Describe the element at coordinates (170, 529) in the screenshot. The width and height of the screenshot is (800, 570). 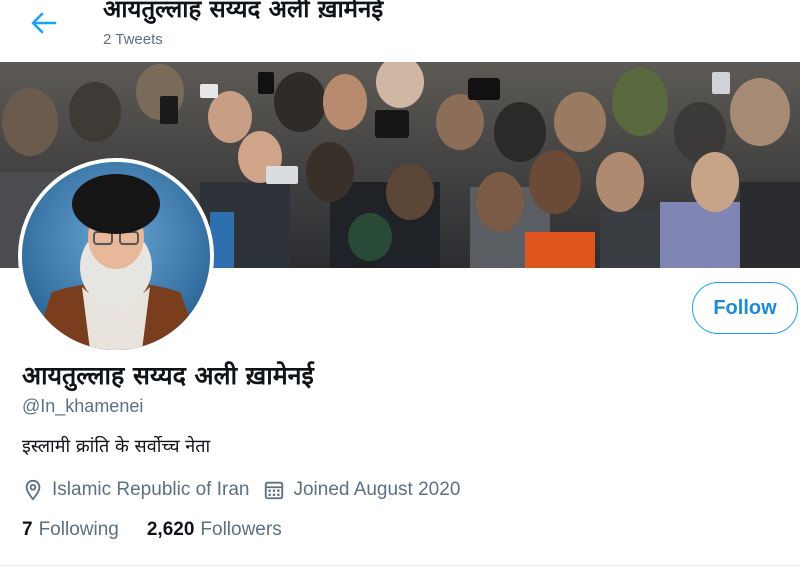
I see `followers-count: 2,620` at that location.